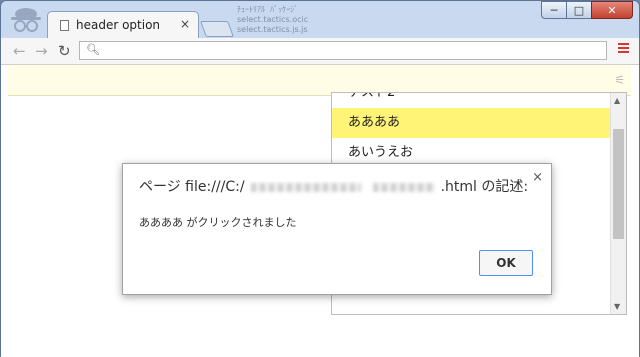 This screenshot has width=640, height=357. Describe the element at coordinates (617, 306) in the screenshot. I see `scroll-down-icon: ▼` at that location.